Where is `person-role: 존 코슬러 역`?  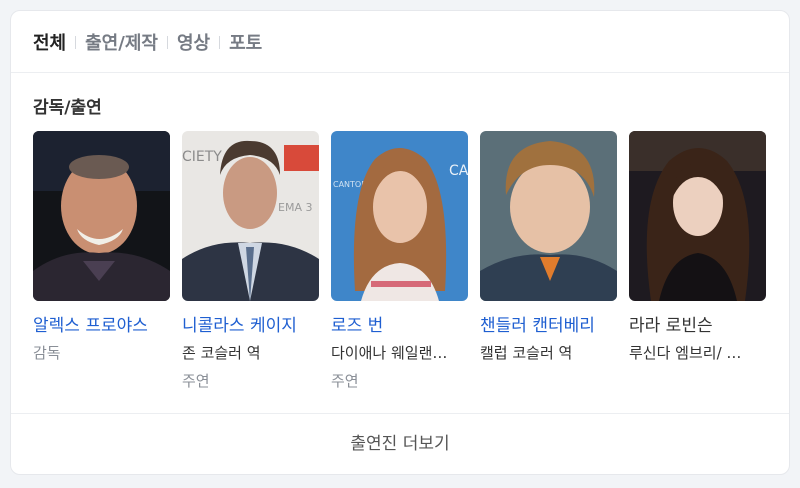
person-role: 존 코슬러 역 is located at coordinates (221, 353).